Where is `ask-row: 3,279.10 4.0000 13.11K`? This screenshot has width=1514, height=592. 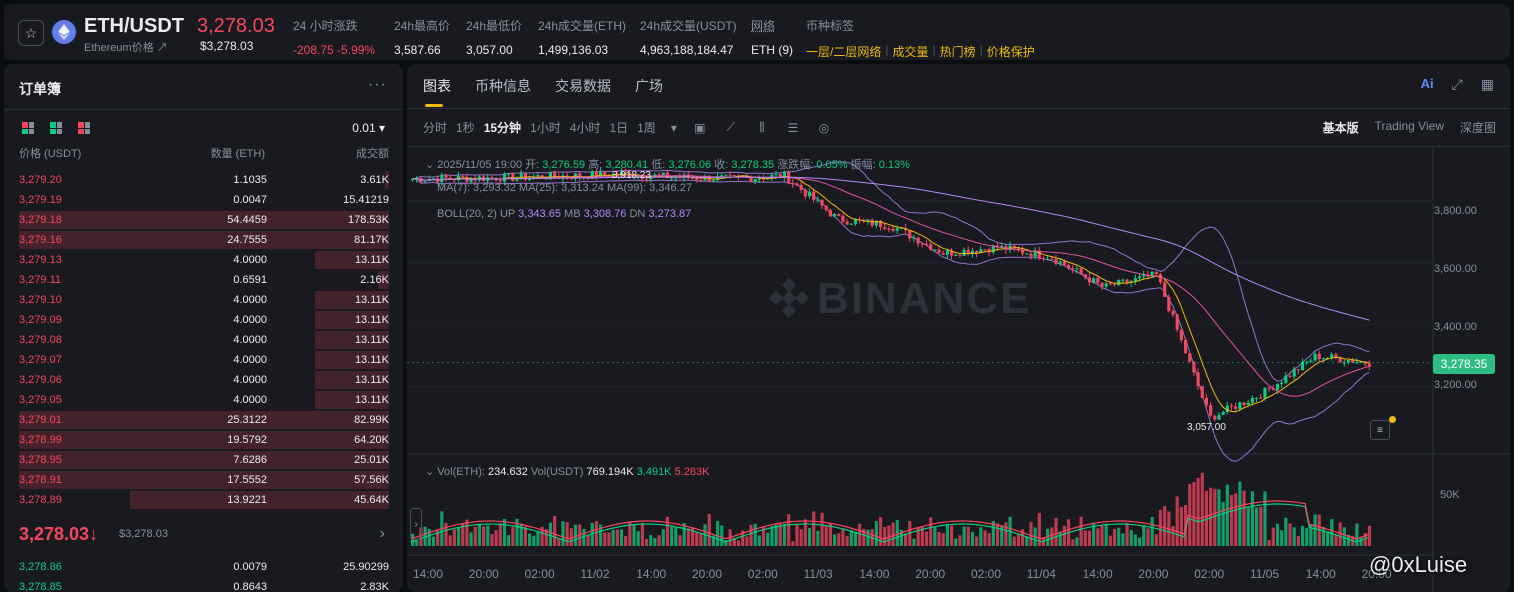
ask-row: 3,279.10 4.0000 13.11K is located at coordinates (203, 300).